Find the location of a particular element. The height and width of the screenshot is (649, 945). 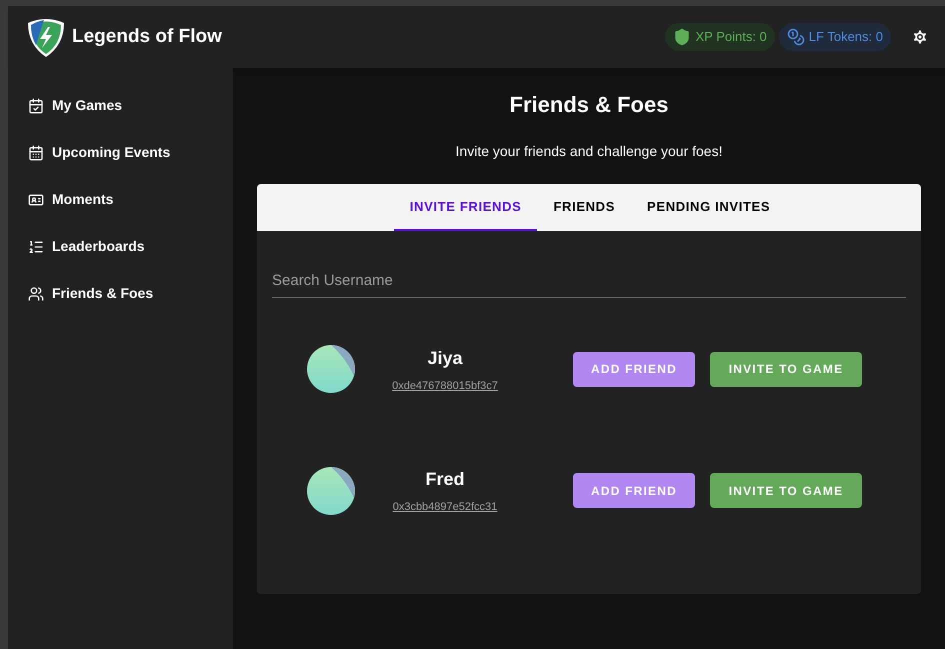

coins-icon is located at coordinates (795, 37).